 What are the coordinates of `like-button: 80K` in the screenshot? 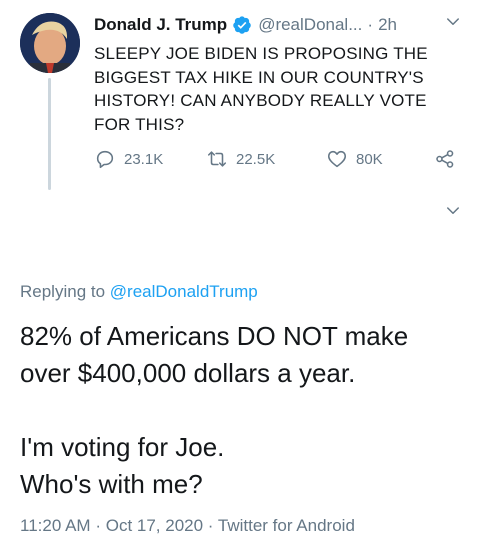 It's located at (354, 159).